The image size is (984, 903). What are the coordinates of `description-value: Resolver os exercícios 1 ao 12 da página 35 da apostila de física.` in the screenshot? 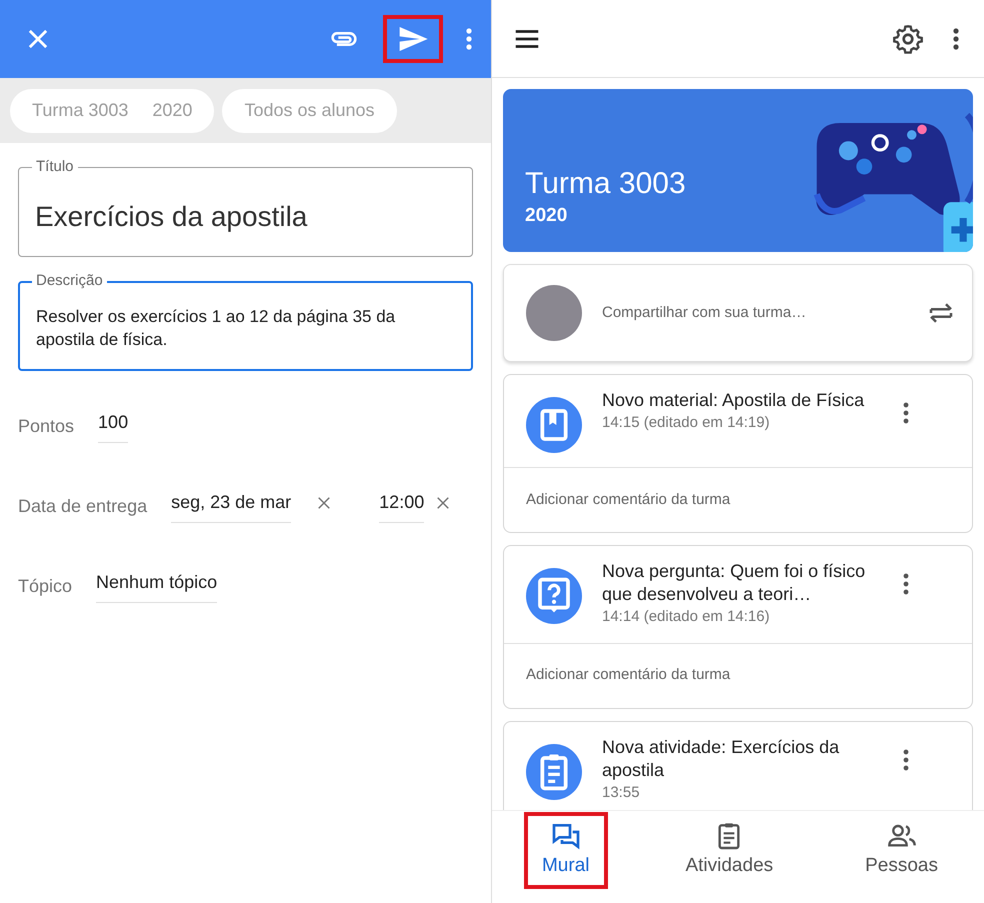 It's located at (215, 328).